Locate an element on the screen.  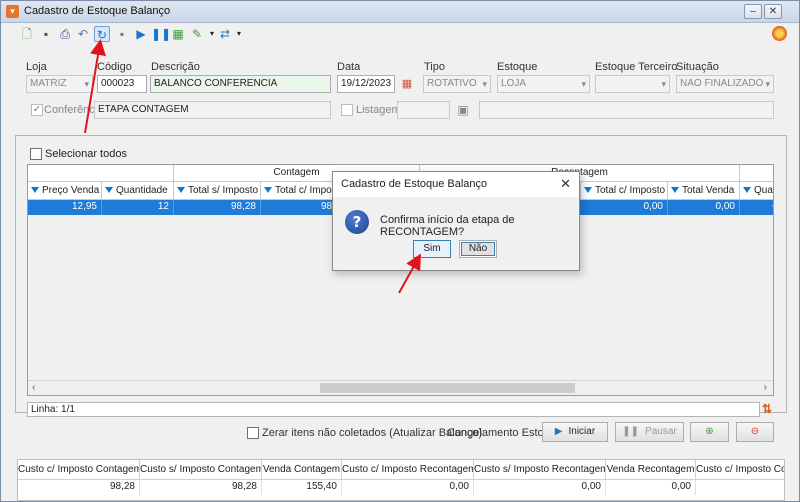
annotation-arrow-sim is located at coordinates (409, 273).